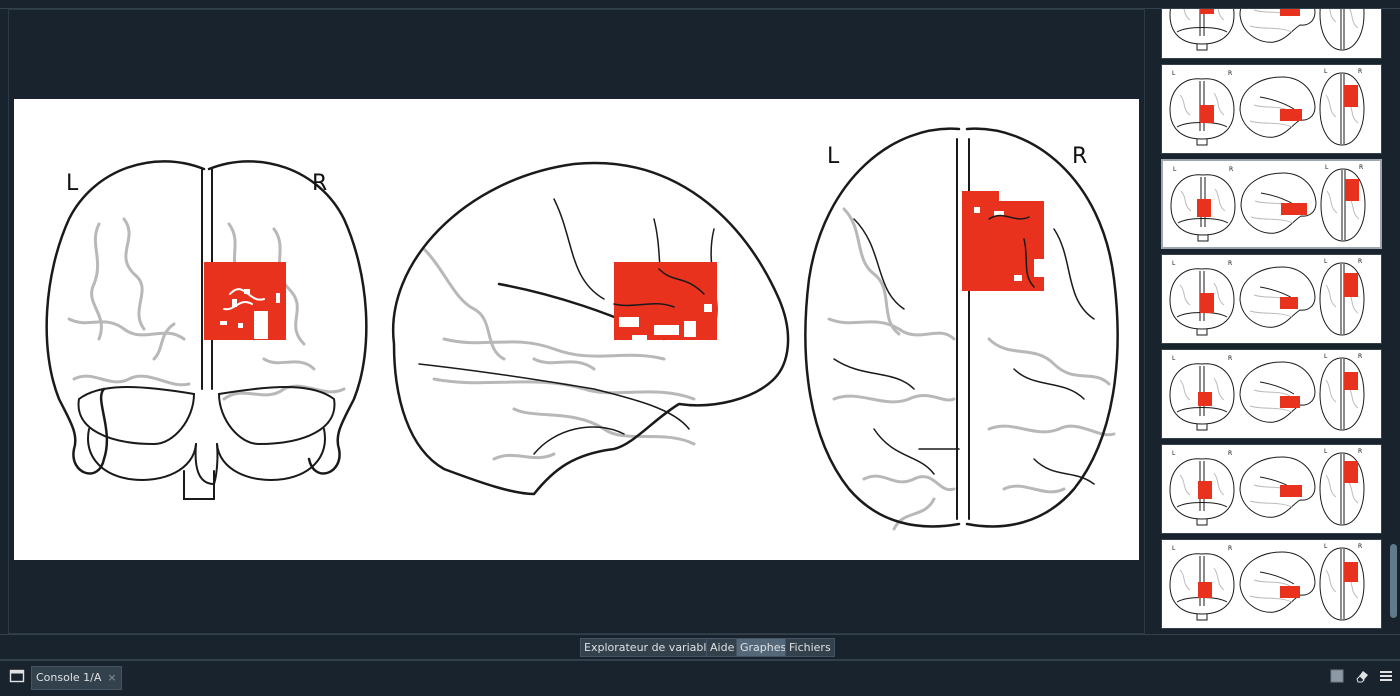 The width and height of the screenshot is (1400, 696). What do you see at coordinates (1003, 241) in the screenshot?
I see `axial-activation` at bounding box center [1003, 241].